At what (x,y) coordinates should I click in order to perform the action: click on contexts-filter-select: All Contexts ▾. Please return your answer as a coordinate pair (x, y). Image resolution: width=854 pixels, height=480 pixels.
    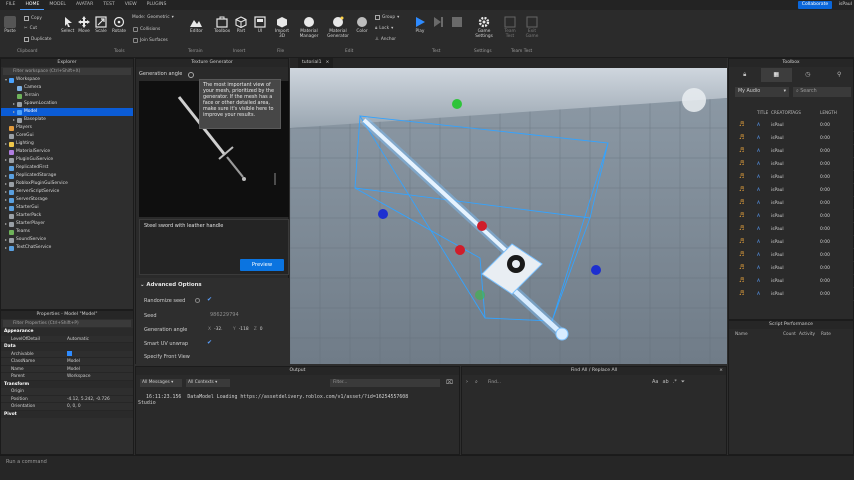
    Looking at the image, I should click on (208, 383).